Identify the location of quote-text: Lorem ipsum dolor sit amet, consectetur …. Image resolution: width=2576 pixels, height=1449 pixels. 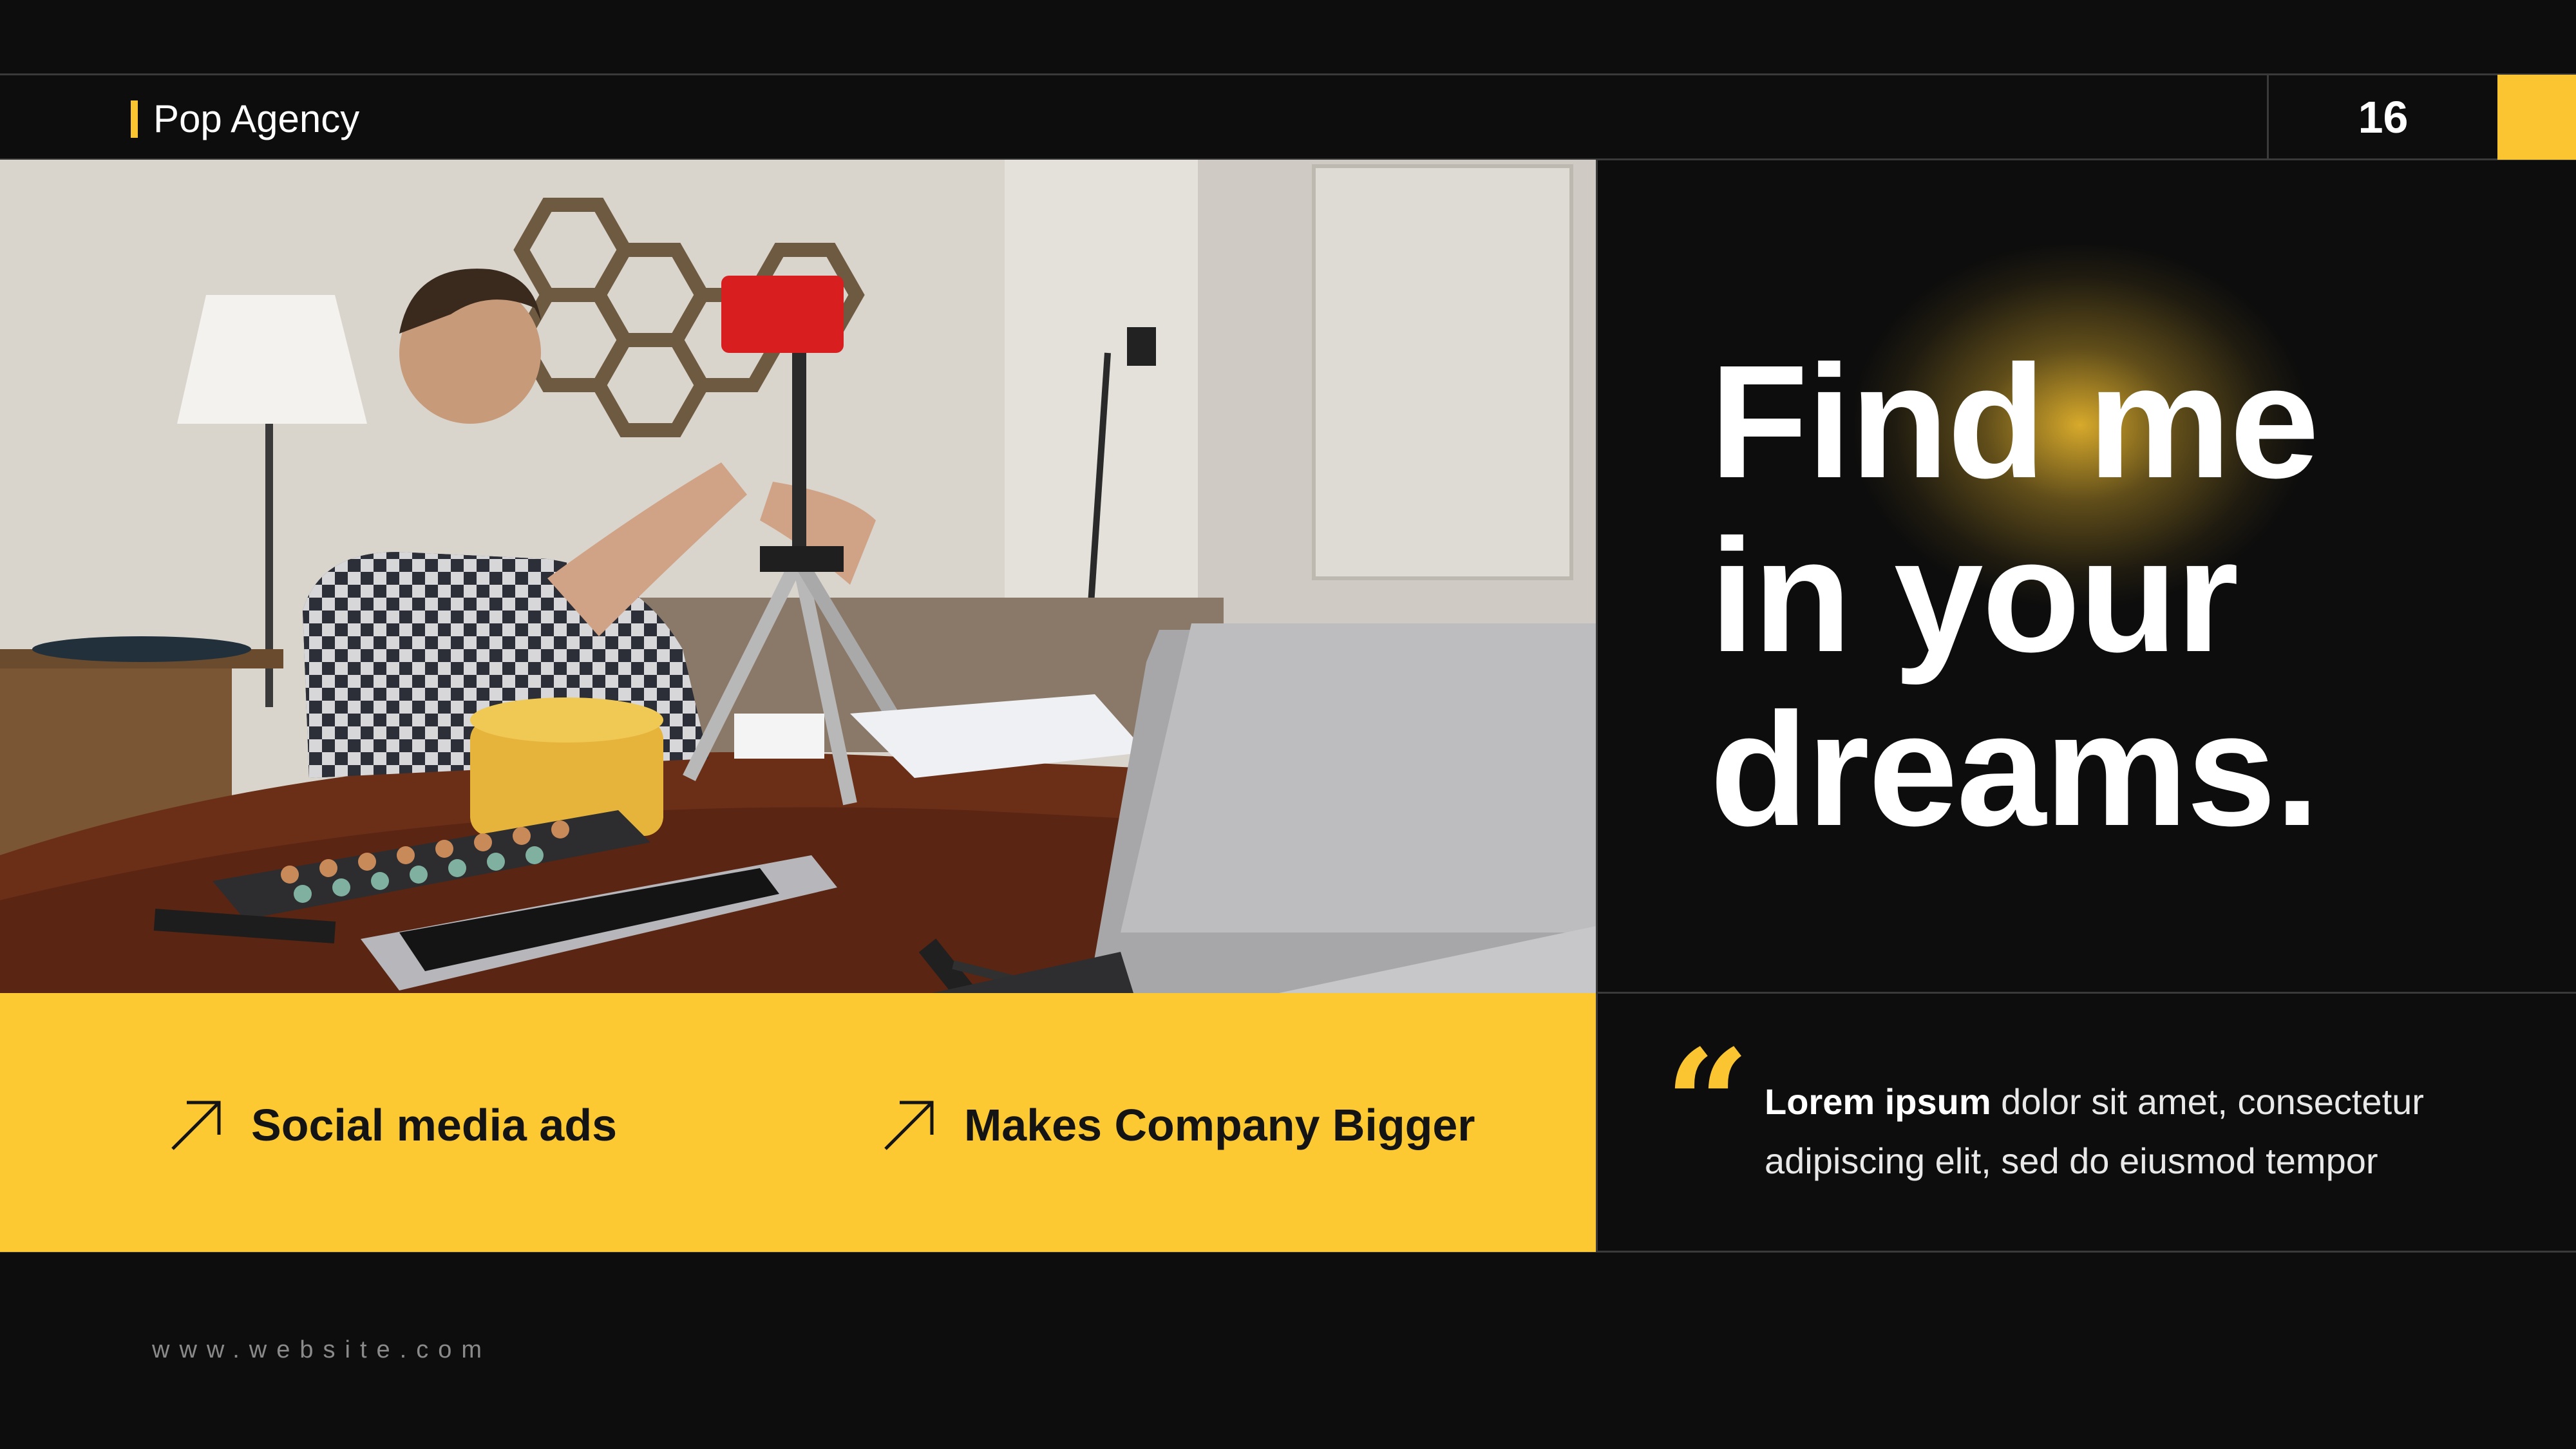
(2135, 1131).